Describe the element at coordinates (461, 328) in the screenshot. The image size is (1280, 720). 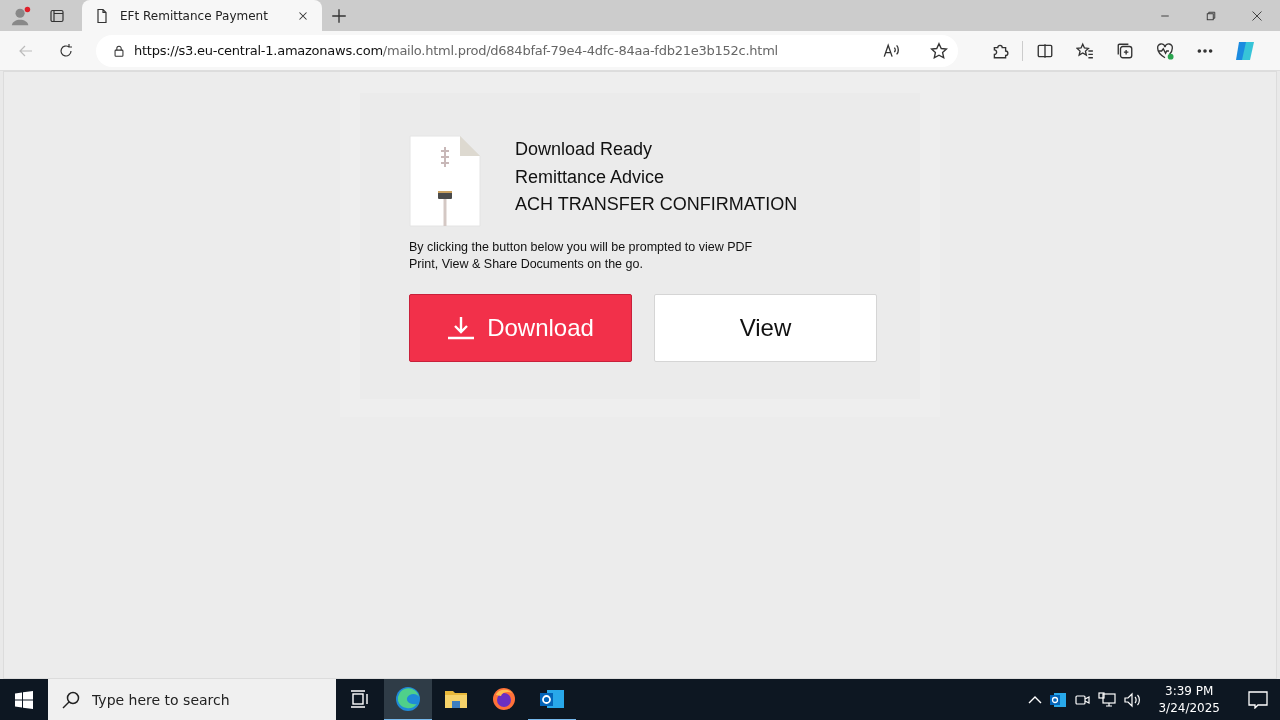
I see `download-icon` at that location.